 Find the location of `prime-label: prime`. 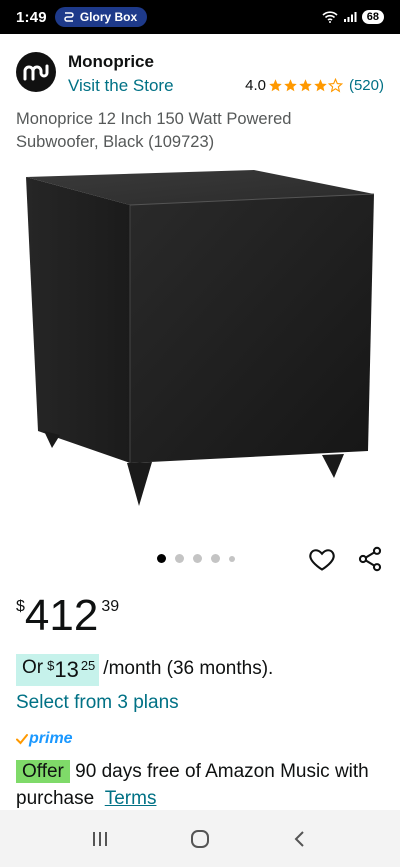

prime-label: prime is located at coordinates (51, 738).